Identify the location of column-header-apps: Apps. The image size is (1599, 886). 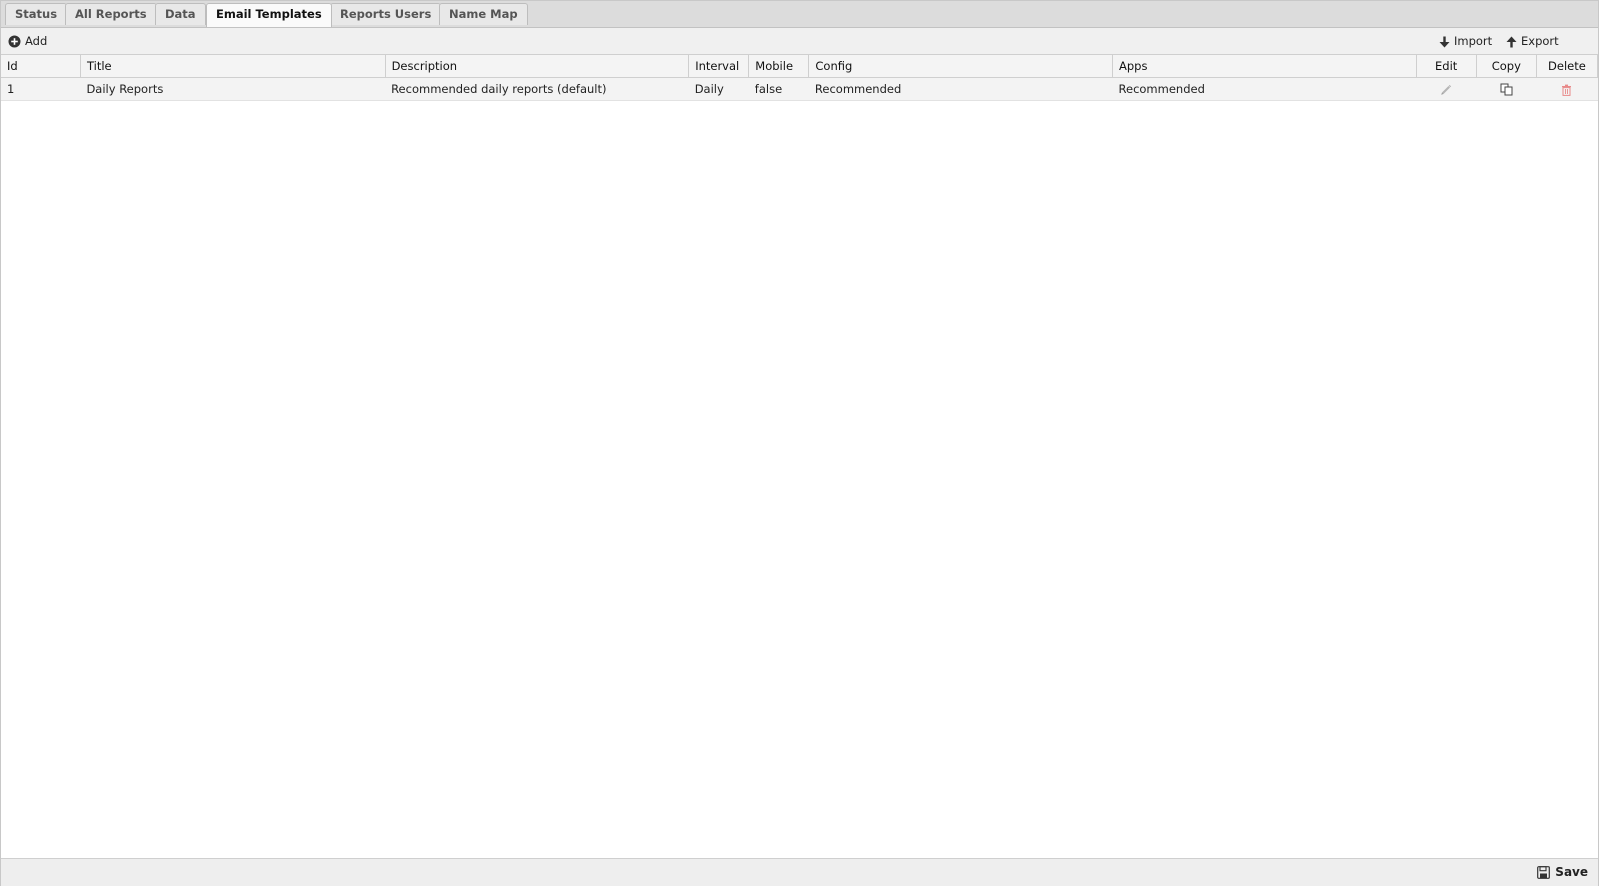
(1264, 66).